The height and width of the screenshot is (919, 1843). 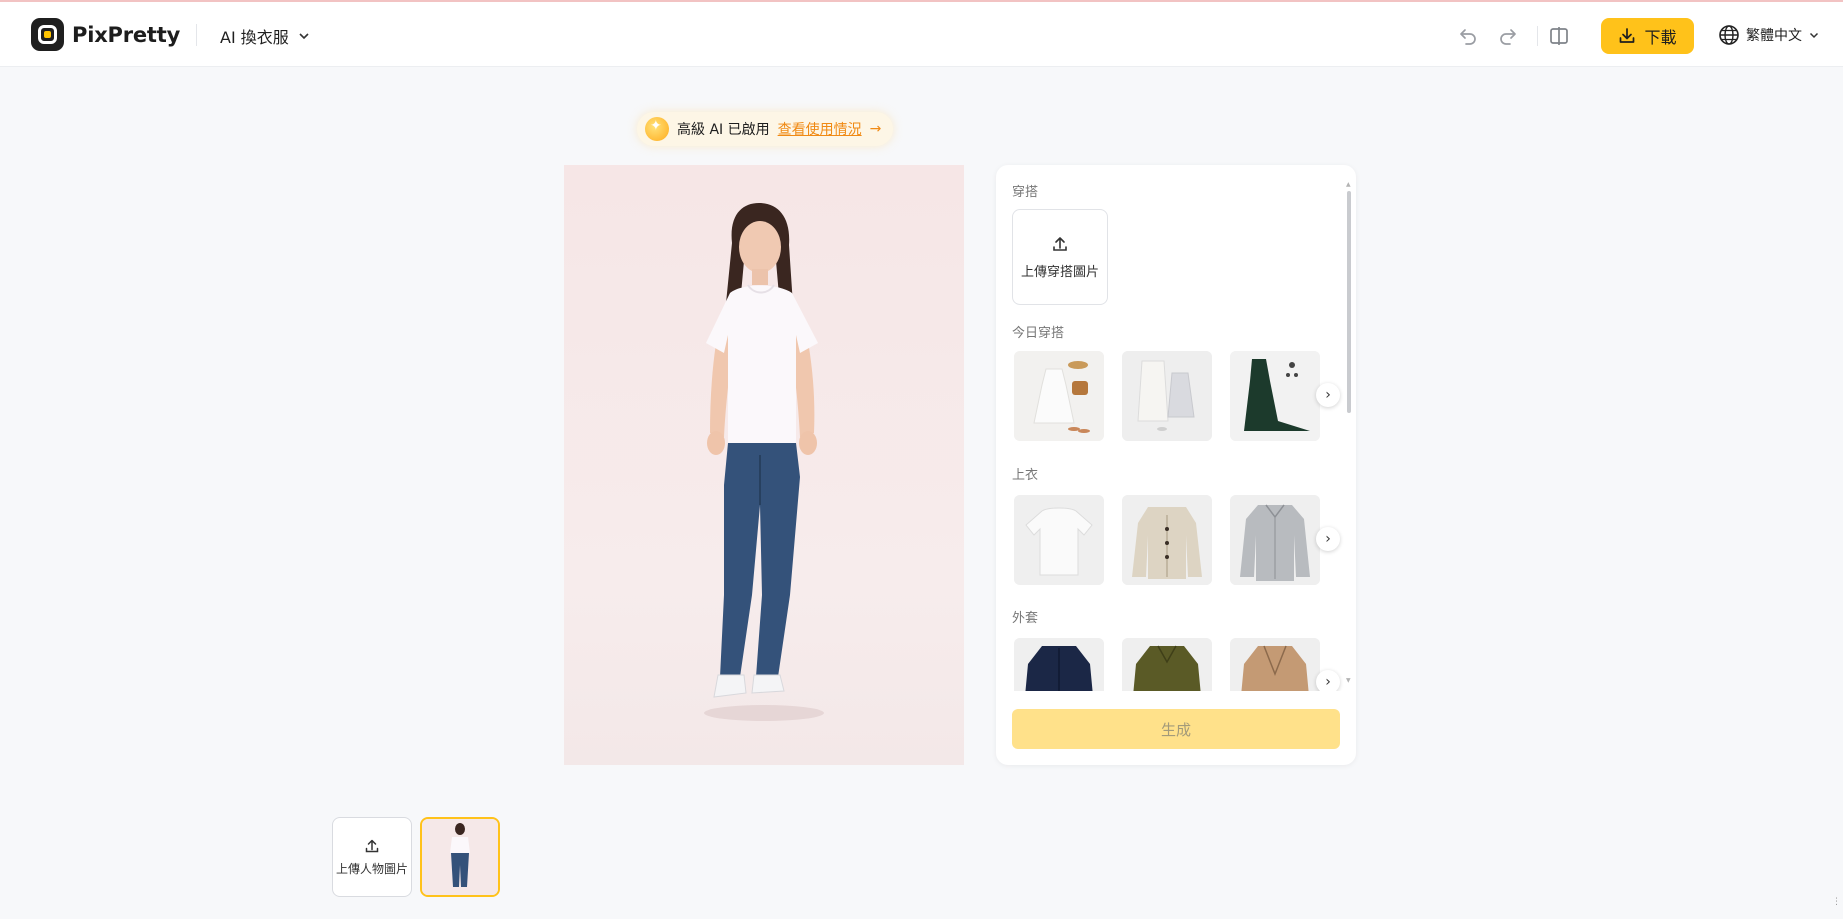 I want to click on tops-thumb-grey-shirt, so click(x=1275, y=540).